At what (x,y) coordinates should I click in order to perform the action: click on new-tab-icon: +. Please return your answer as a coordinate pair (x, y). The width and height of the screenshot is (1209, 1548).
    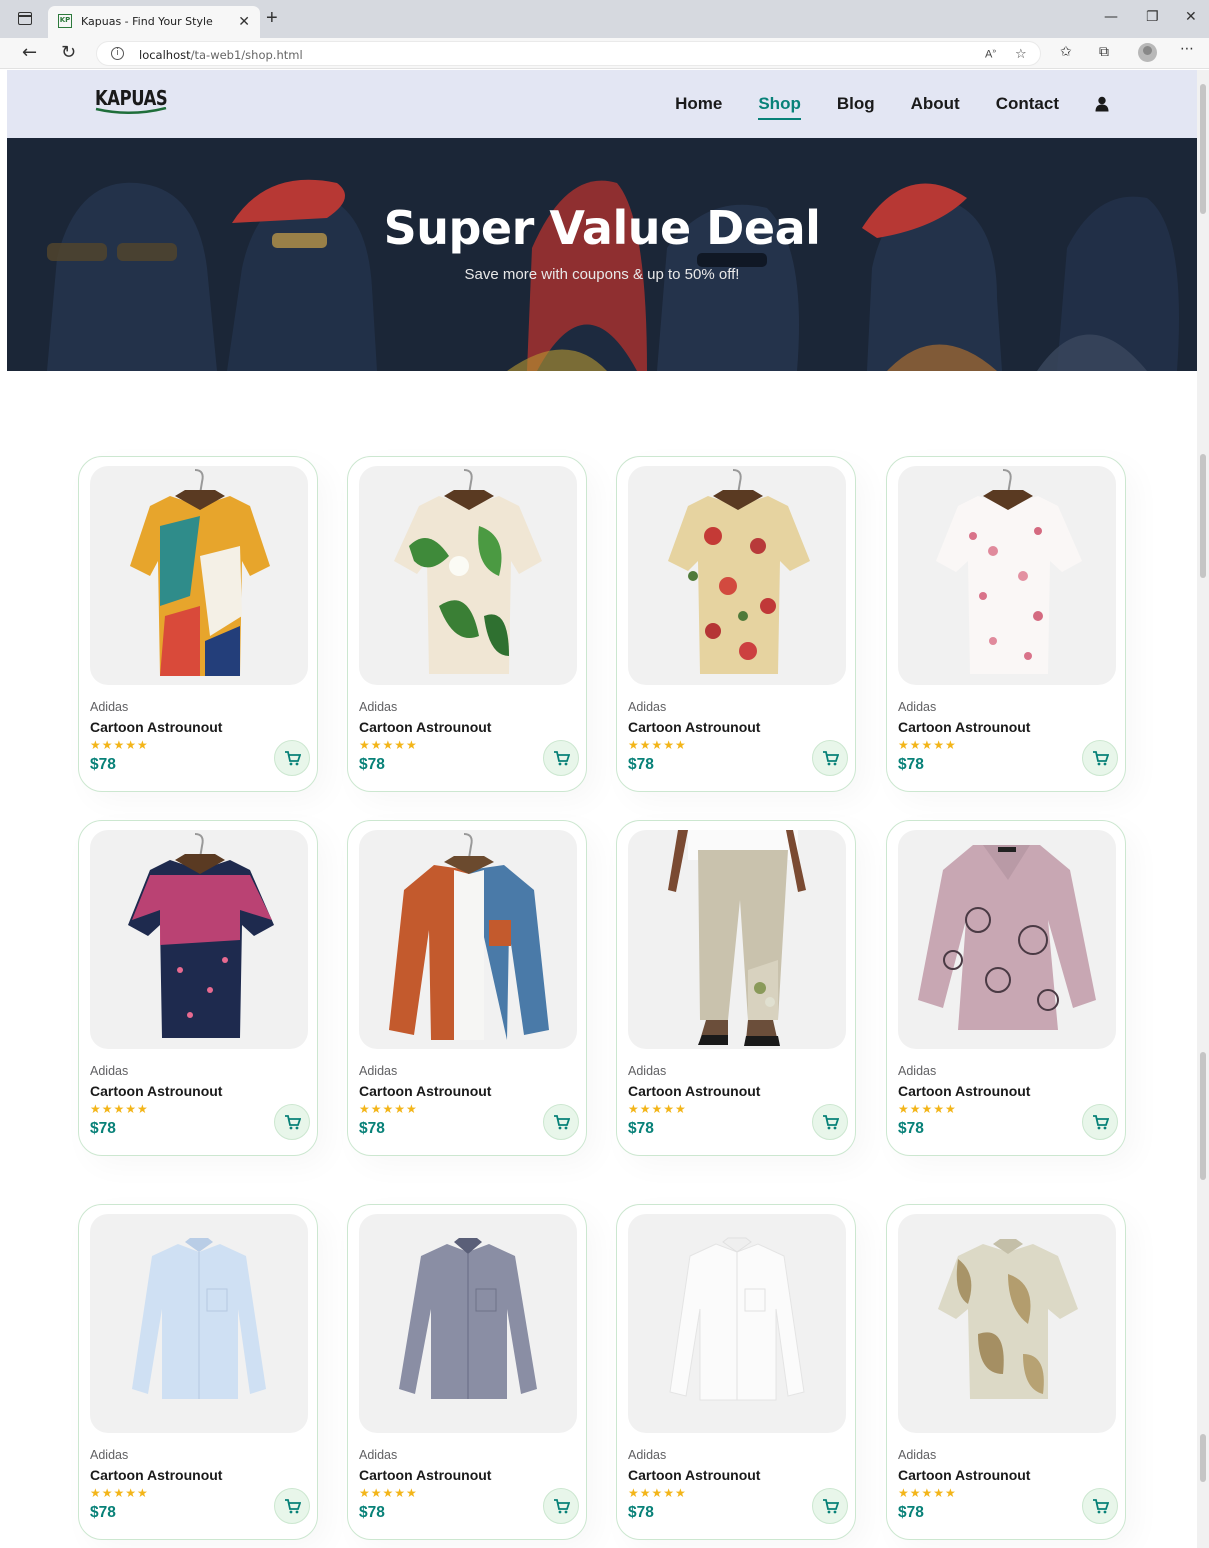
    Looking at the image, I should click on (272, 18).